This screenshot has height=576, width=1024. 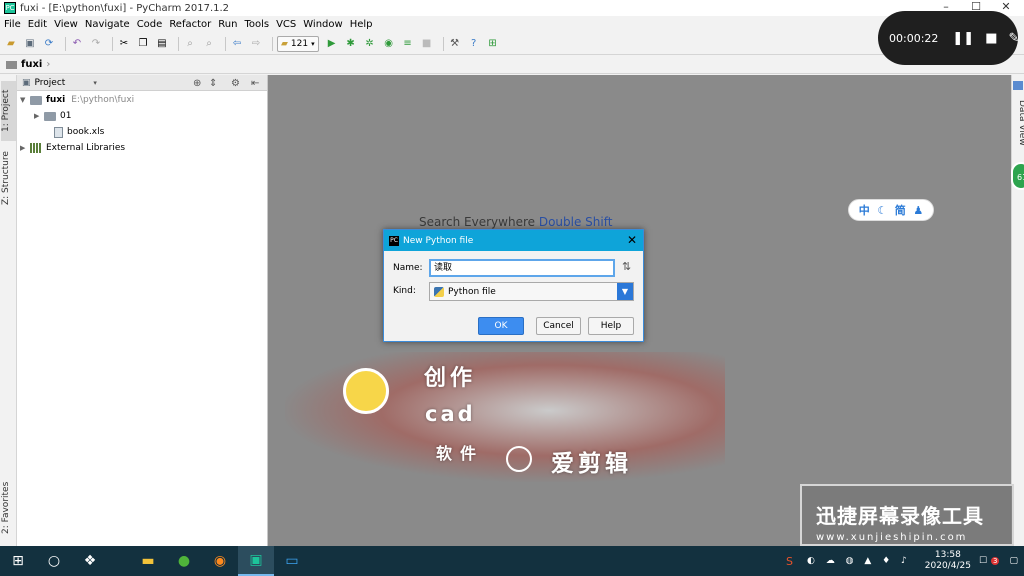 What do you see at coordinates (256, 561) in the screenshot?
I see `pycharm-taskbar-icon: ▣` at bounding box center [256, 561].